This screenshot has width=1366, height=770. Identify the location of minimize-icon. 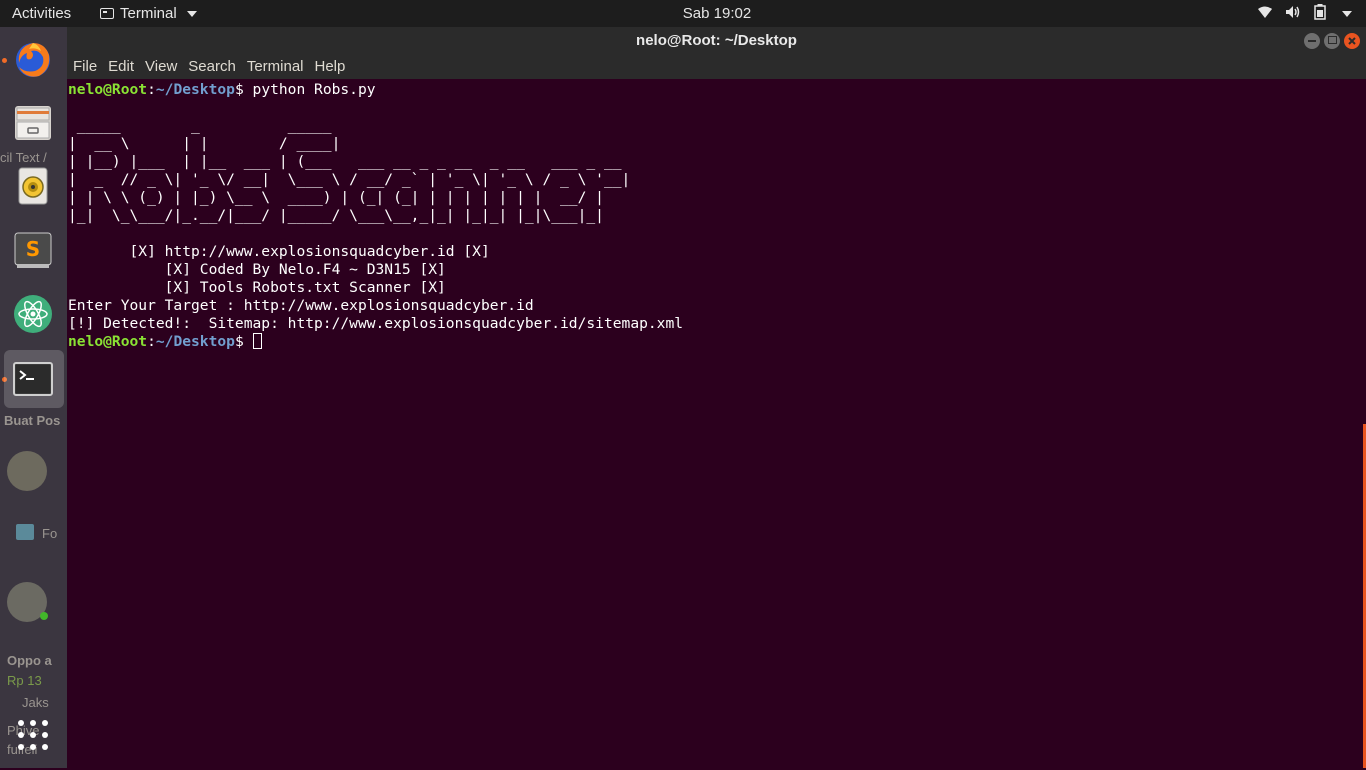
(1312, 41).